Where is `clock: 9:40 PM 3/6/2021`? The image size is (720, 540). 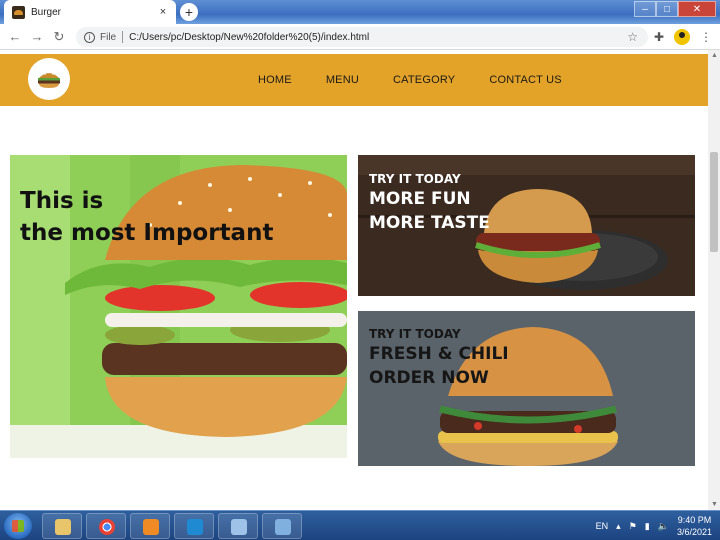 clock: 9:40 PM 3/6/2021 is located at coordinates (694, 526).